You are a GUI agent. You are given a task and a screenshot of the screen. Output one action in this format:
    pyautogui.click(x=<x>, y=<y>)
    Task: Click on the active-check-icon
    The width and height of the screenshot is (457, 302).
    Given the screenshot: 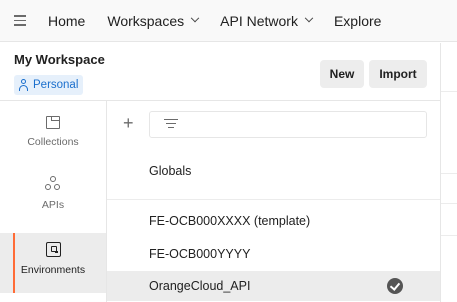 What is the action you would take?
    pyautogui.click(x=395, y=286)
    